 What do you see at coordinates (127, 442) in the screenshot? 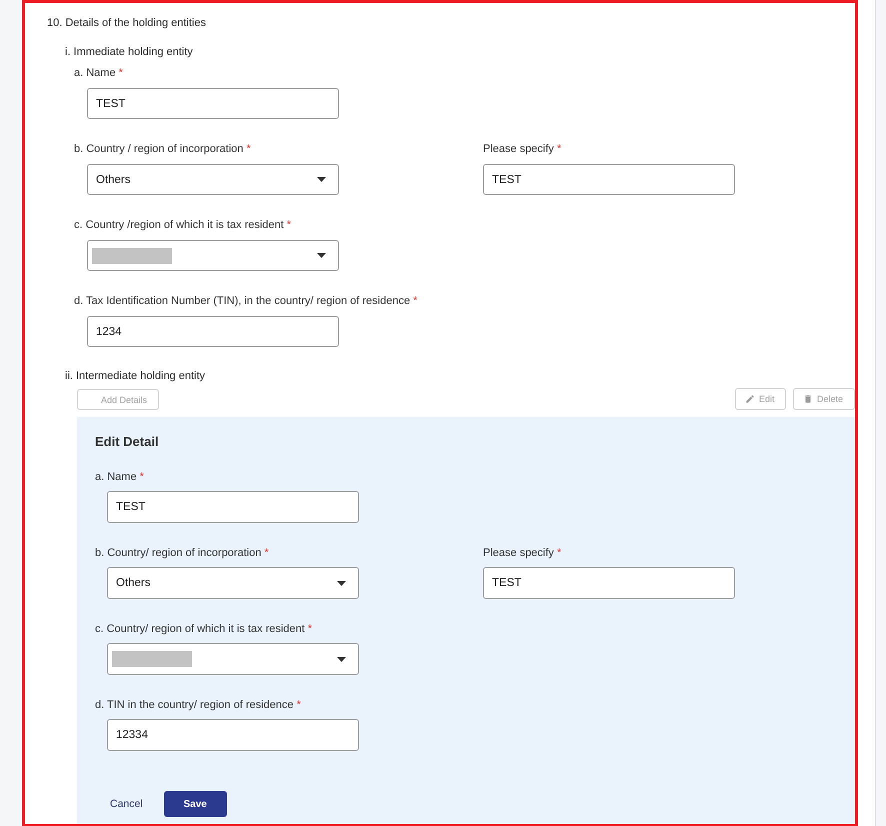
I see `panel-title: Edit Detail` at bounding box center [127, 442].